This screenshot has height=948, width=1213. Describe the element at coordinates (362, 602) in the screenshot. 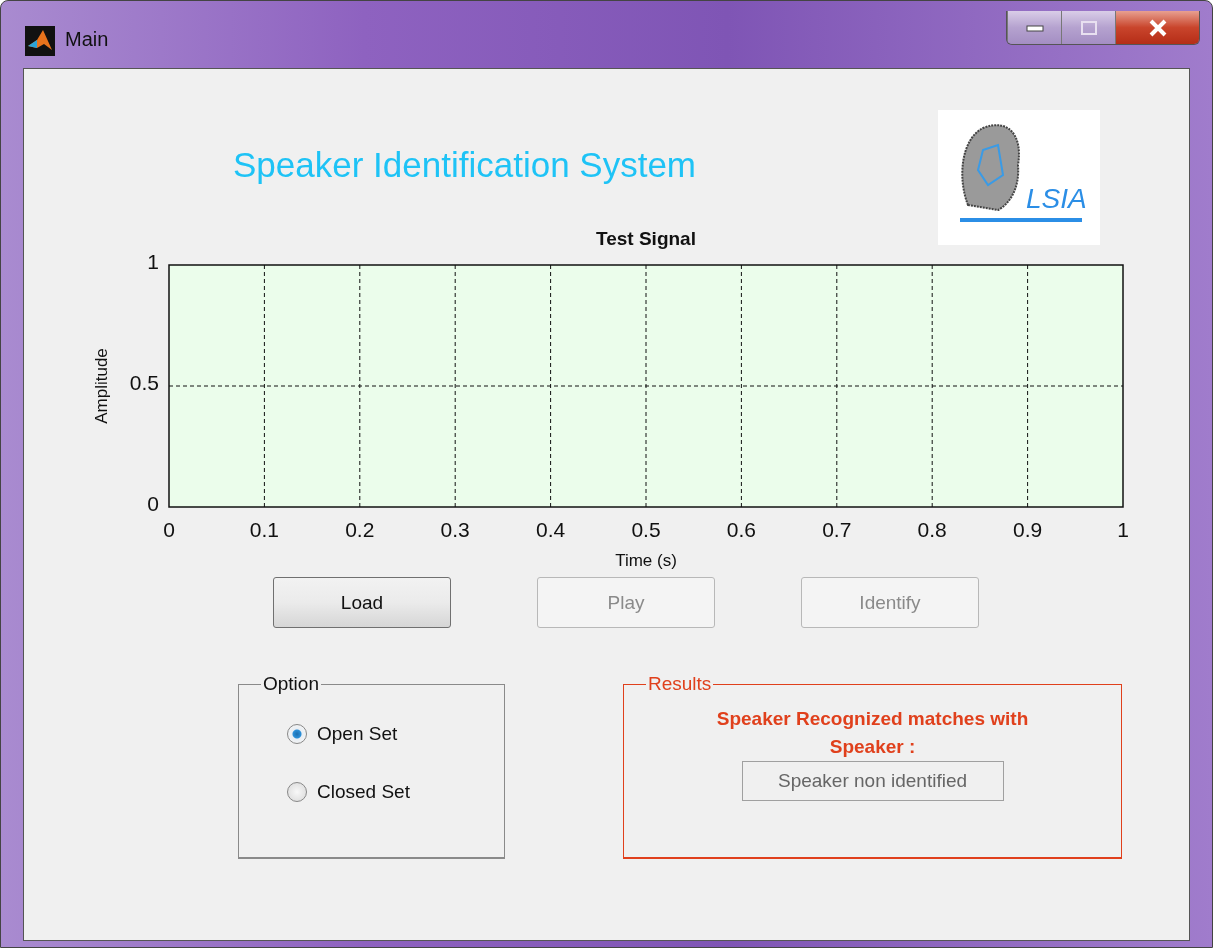

I see `push-button: Load` at that location.